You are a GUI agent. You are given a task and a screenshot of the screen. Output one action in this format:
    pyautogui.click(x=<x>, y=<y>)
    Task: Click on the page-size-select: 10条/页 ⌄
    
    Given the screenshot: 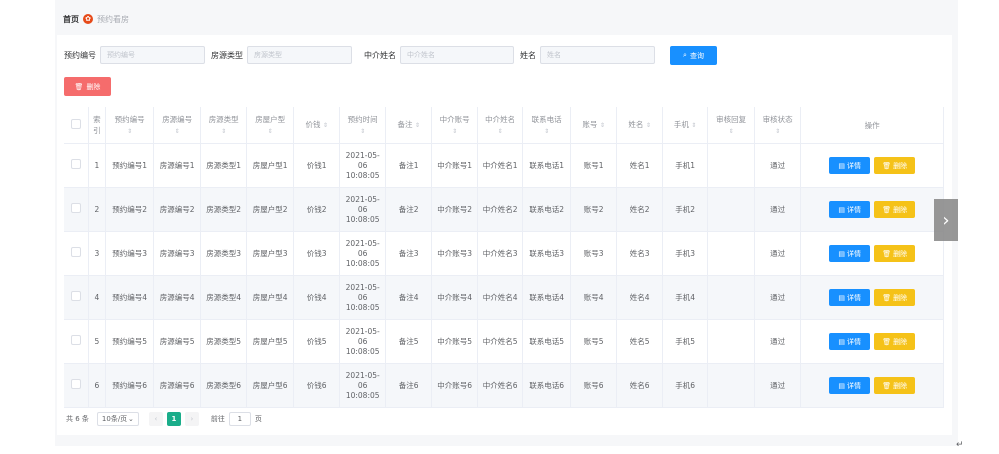 What is the action you would take?
    pyautogui.click(x=117, y=419)
    